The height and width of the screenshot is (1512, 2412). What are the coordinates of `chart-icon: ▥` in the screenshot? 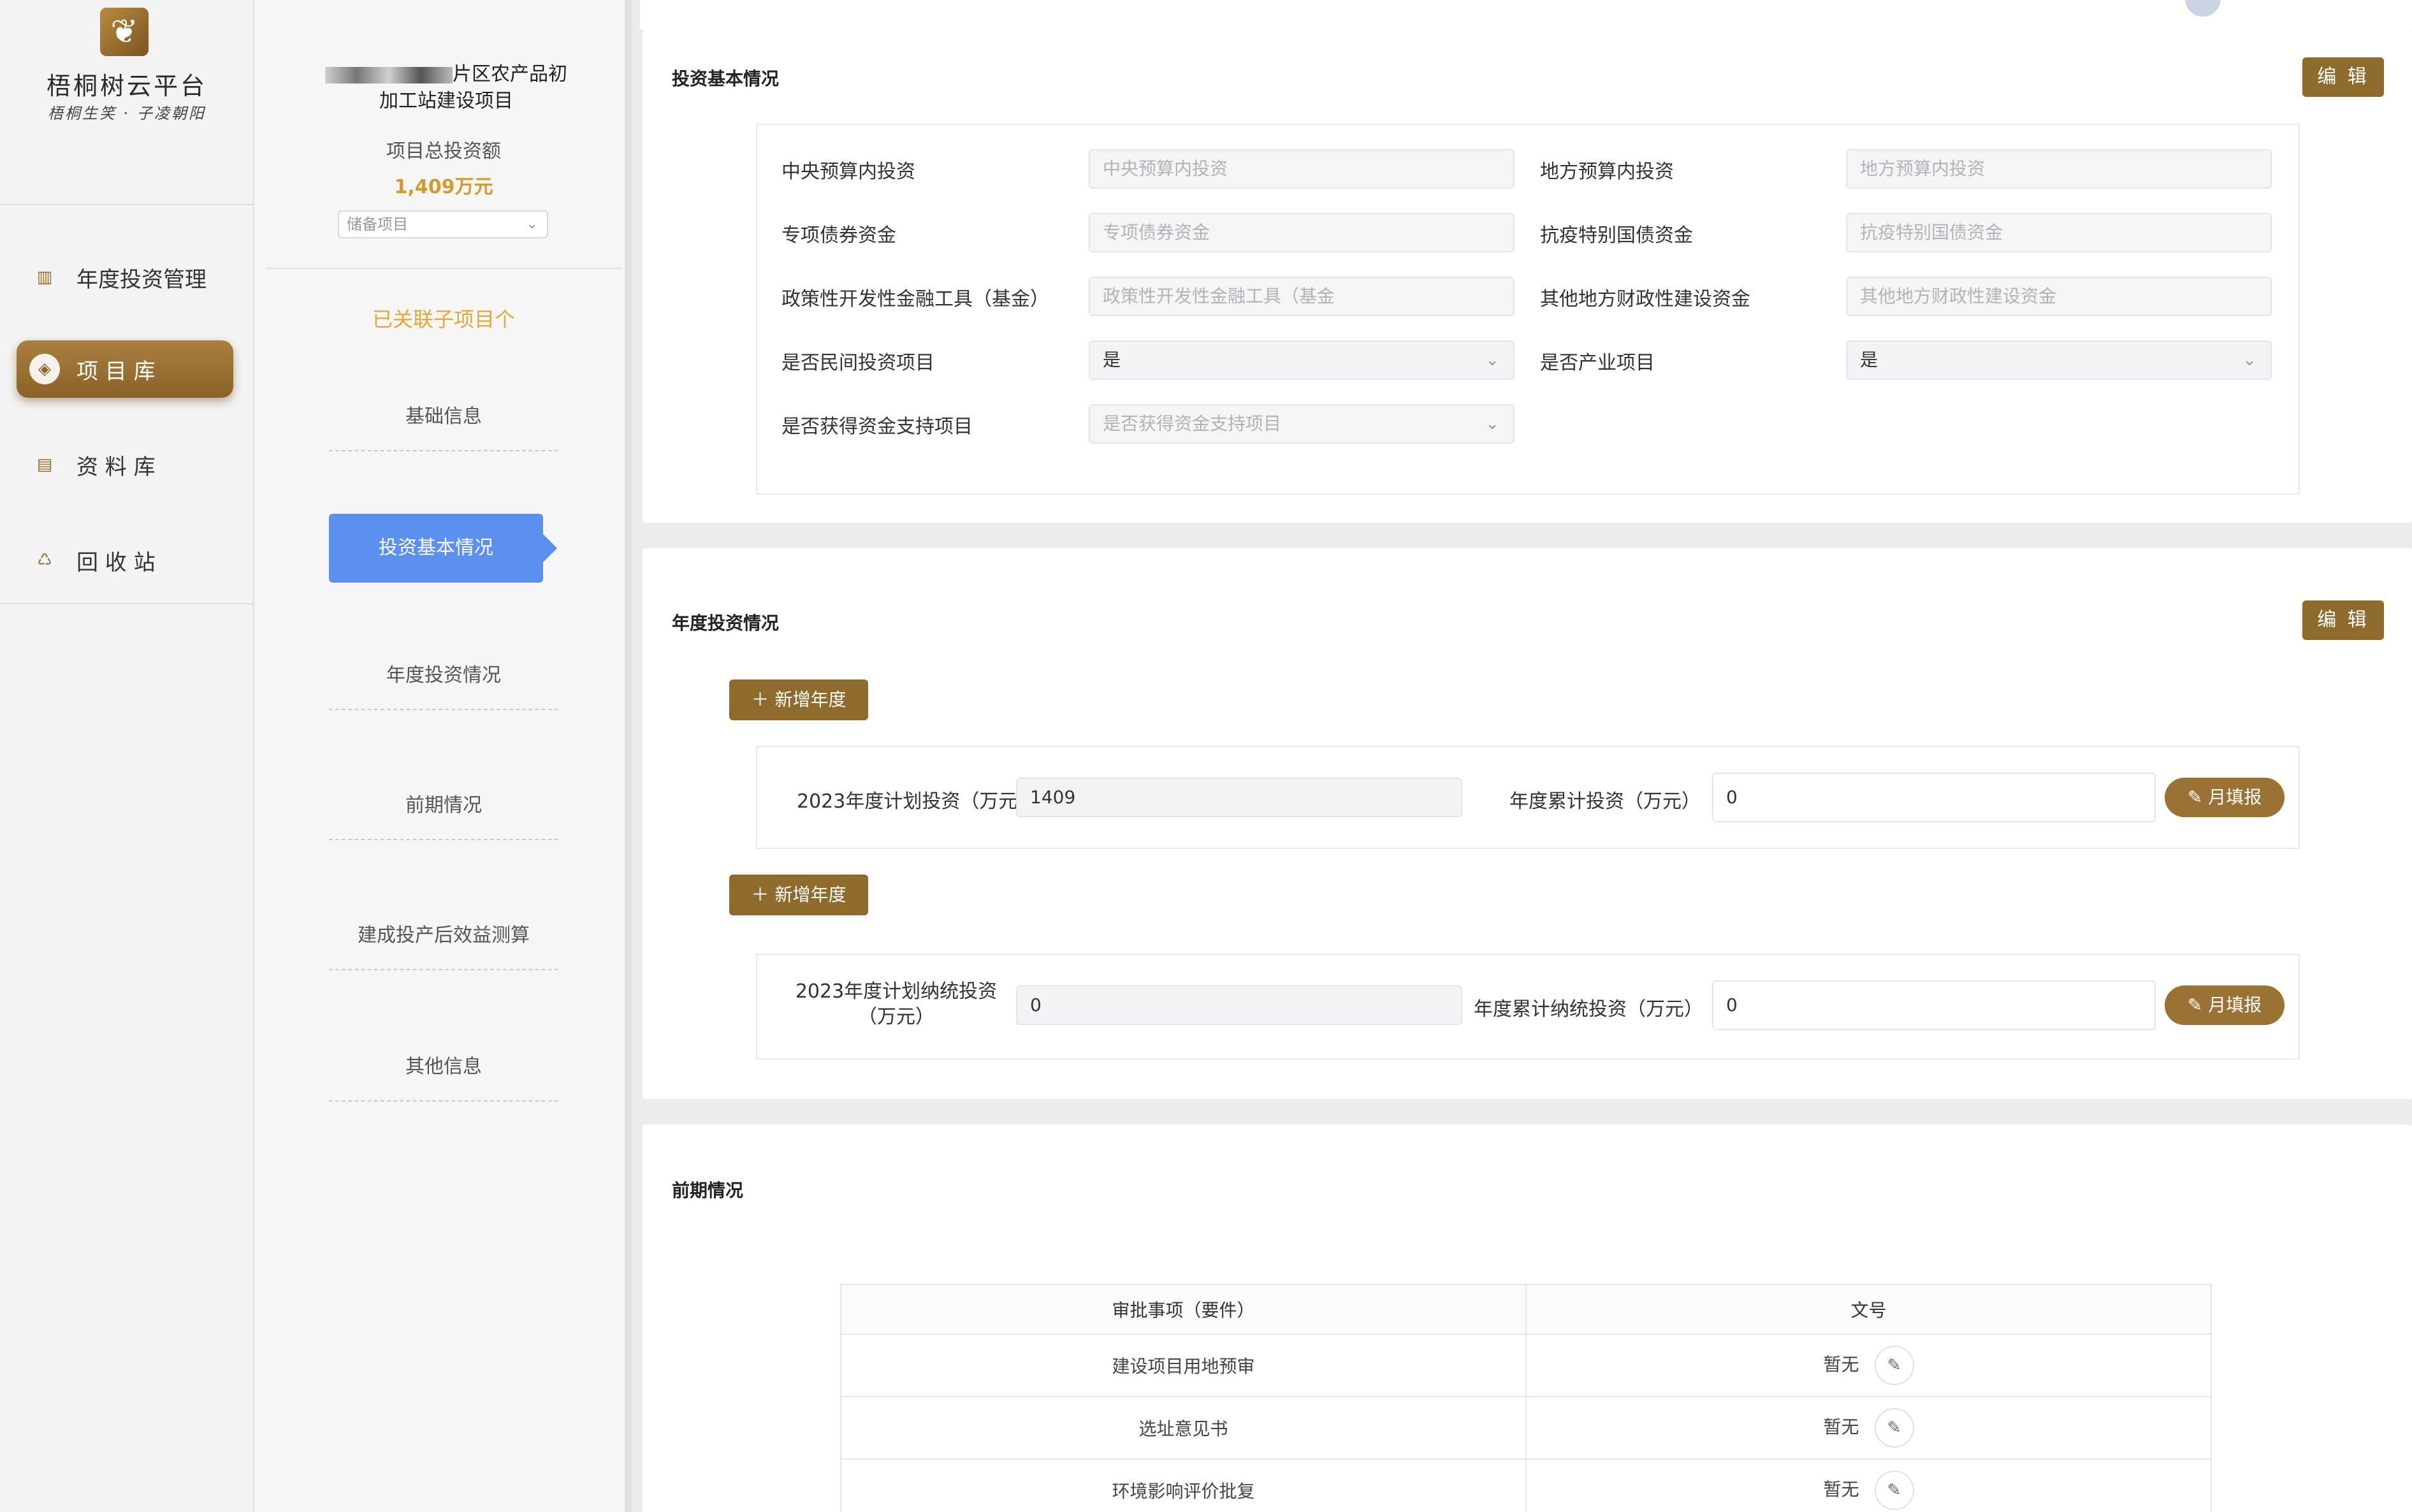 It's located at (44, 278).